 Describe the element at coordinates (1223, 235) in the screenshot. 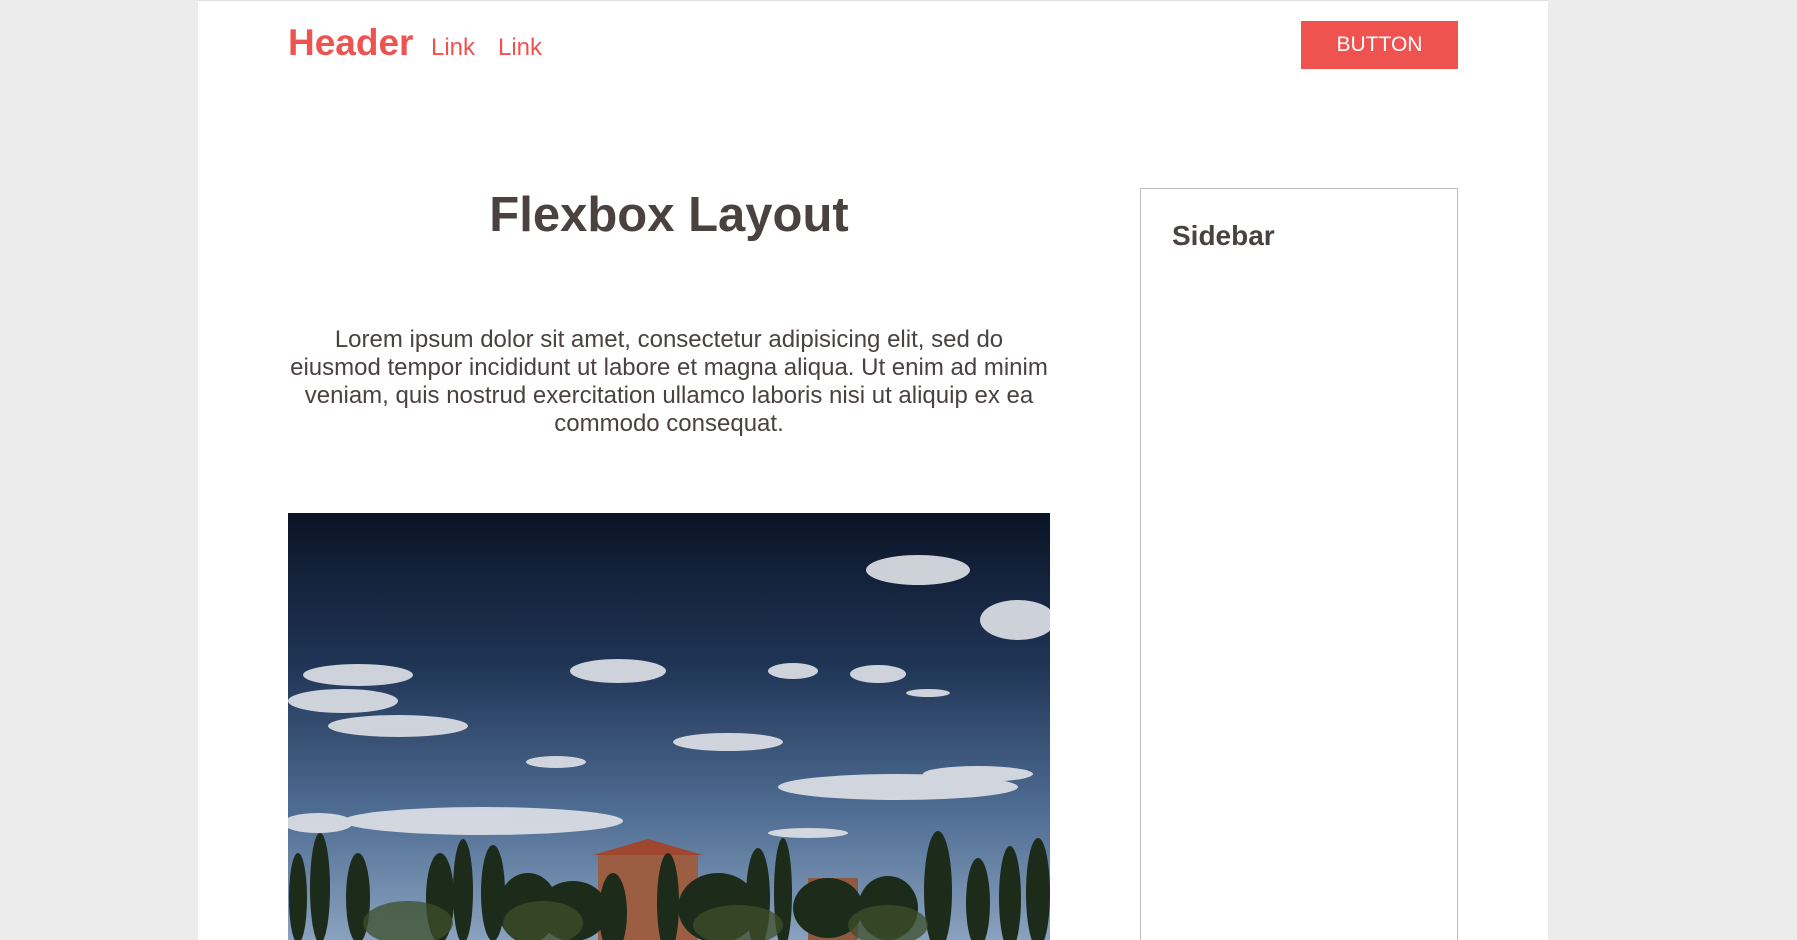

I see `sidebar-title: Sidebar` at that location.